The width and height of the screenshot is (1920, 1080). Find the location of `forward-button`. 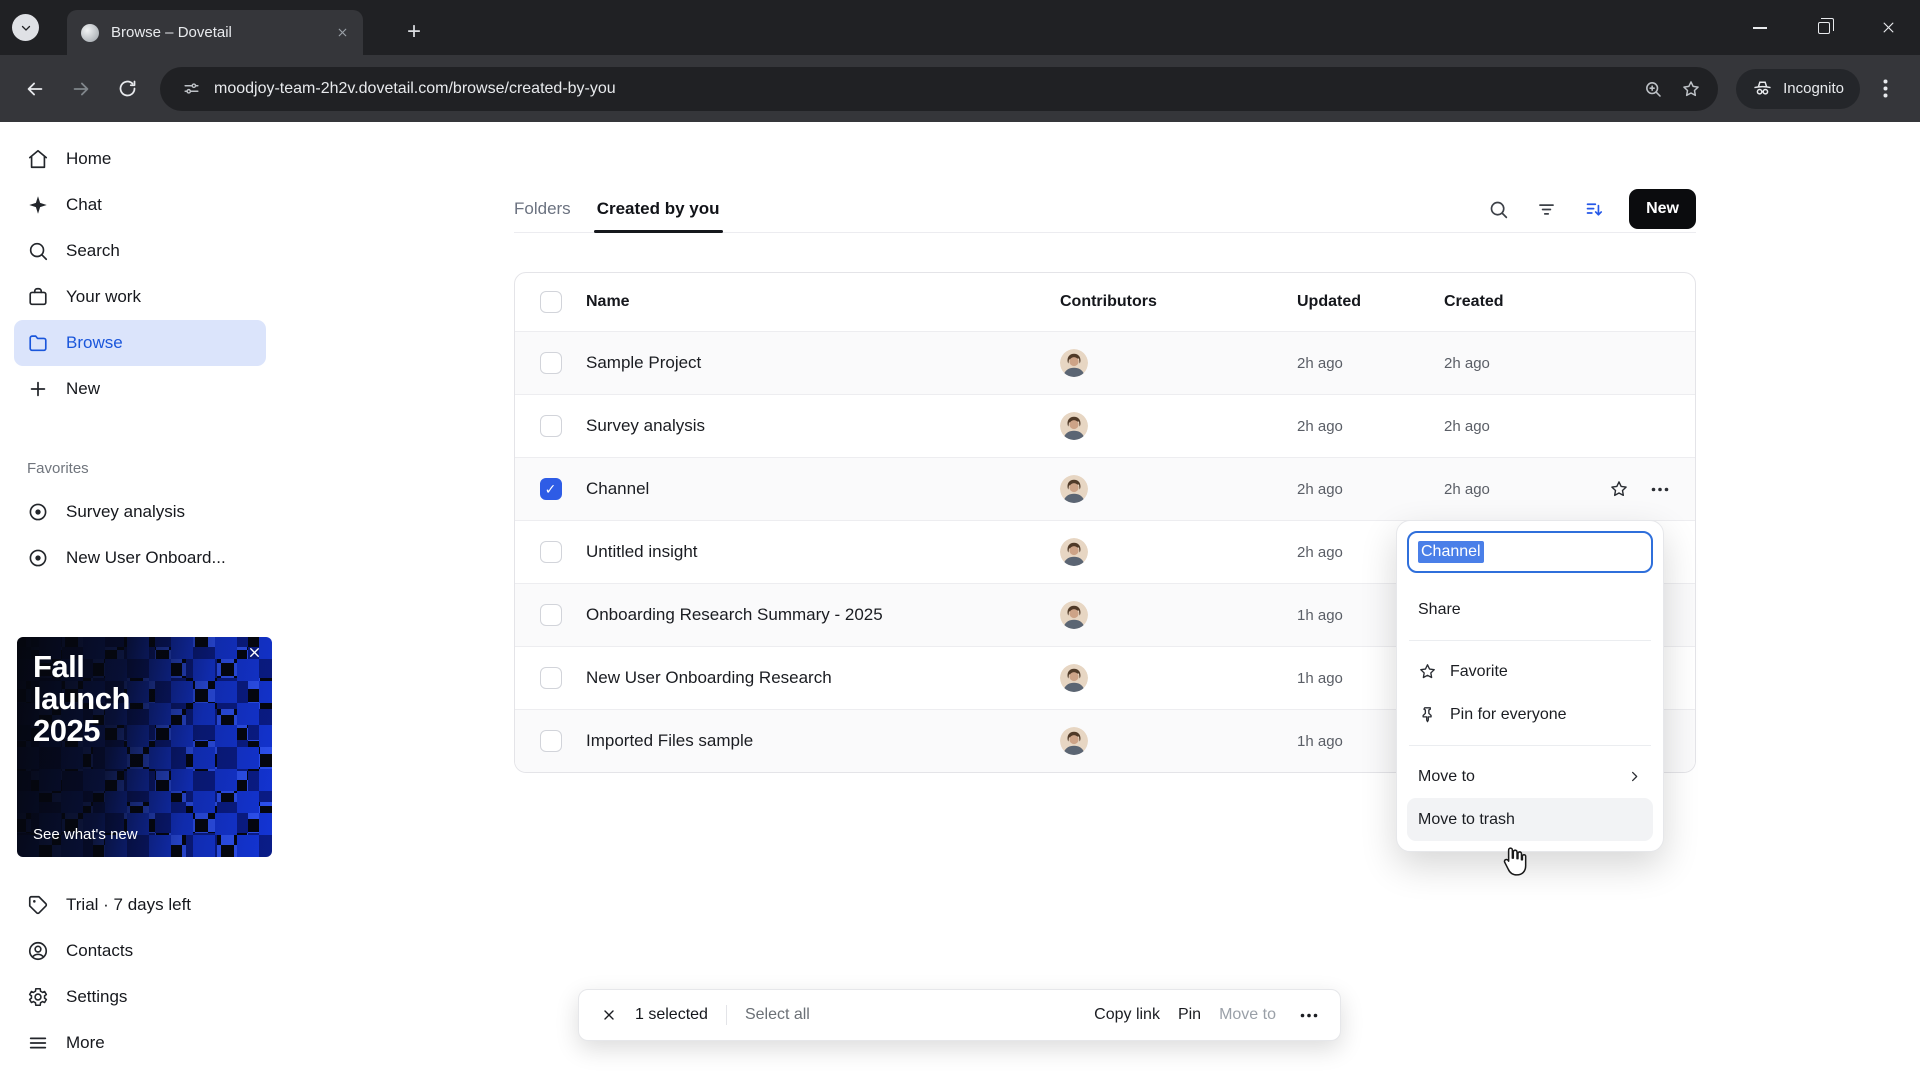

forward-button is located at coordinates (81, 89).